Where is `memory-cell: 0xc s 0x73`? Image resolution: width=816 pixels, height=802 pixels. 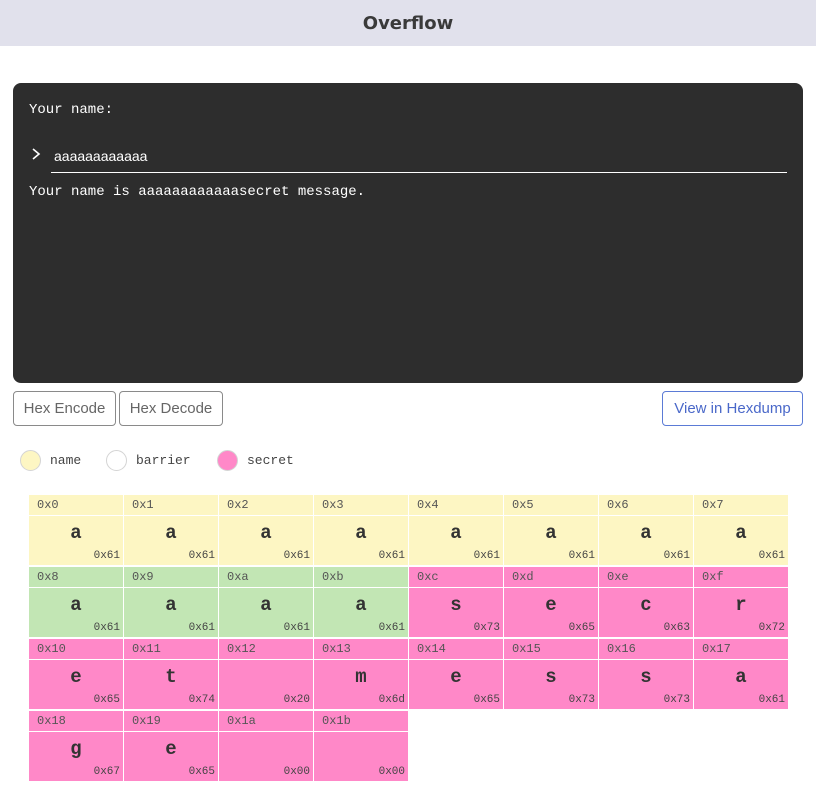 memory-cell: 0xc s 0x73 is located at coordinates (456, 602).